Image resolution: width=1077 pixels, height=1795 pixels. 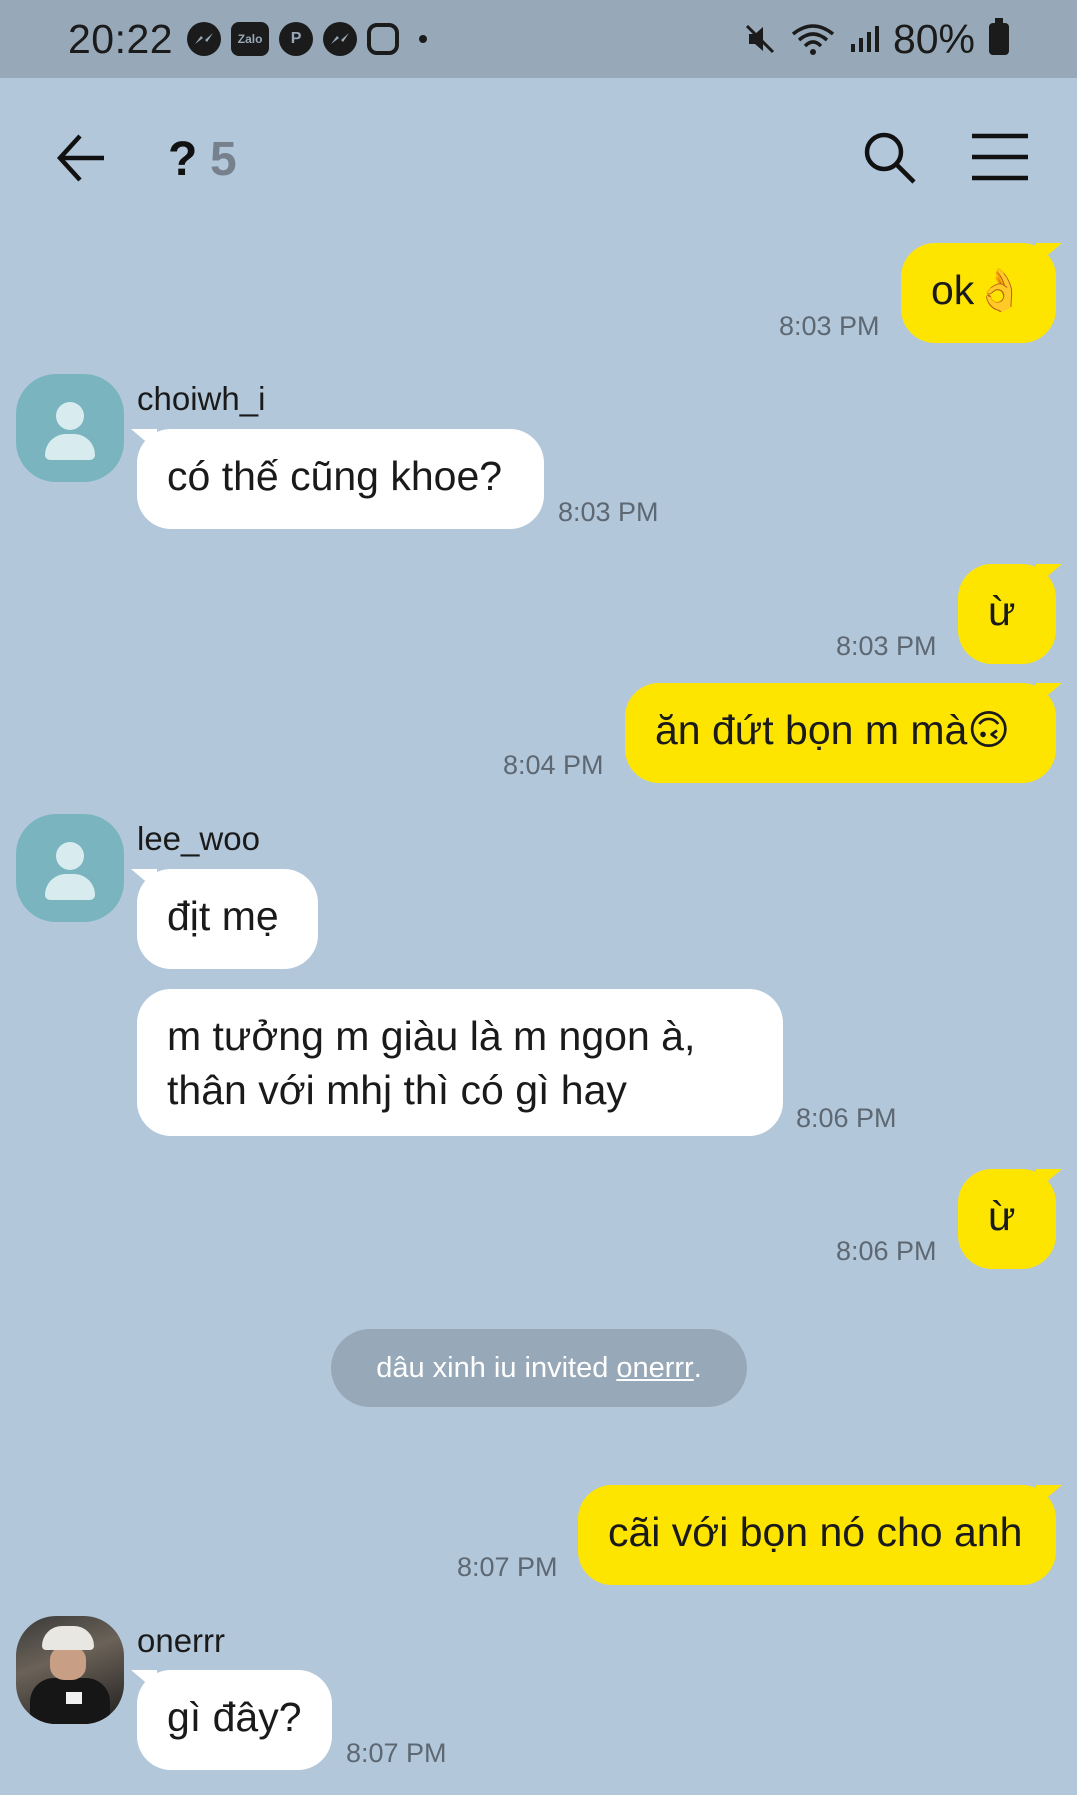 I want to click on their-message-bubble: có thế cũng khoe?, so click(x=337, y=479).